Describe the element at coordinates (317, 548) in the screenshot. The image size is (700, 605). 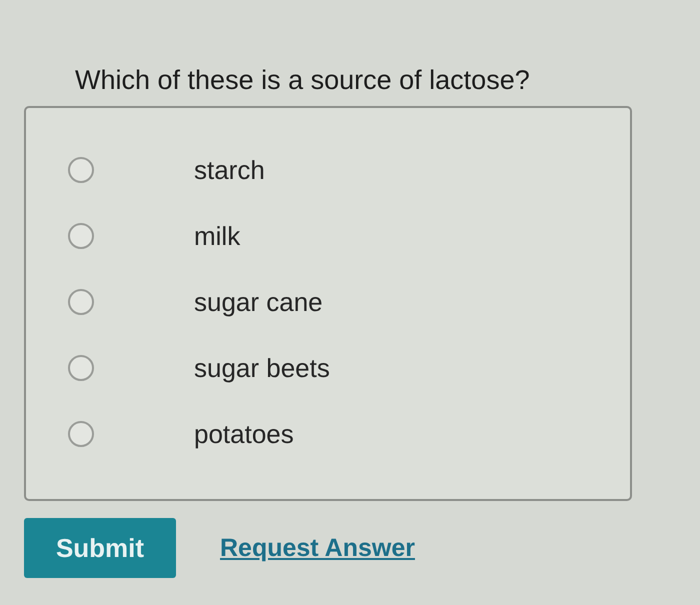
I see `request-answer-link: Request Answer` at that location.